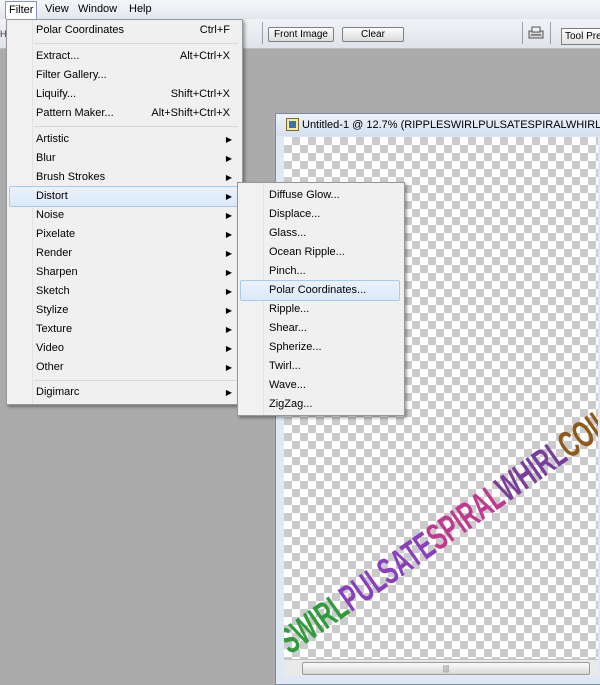 This screenshot has height=685, width=600. What do you see at coordinates (54, 329) in the screenshot?
I see `menu-item-label: Texture` at bounding box center [54, 329].